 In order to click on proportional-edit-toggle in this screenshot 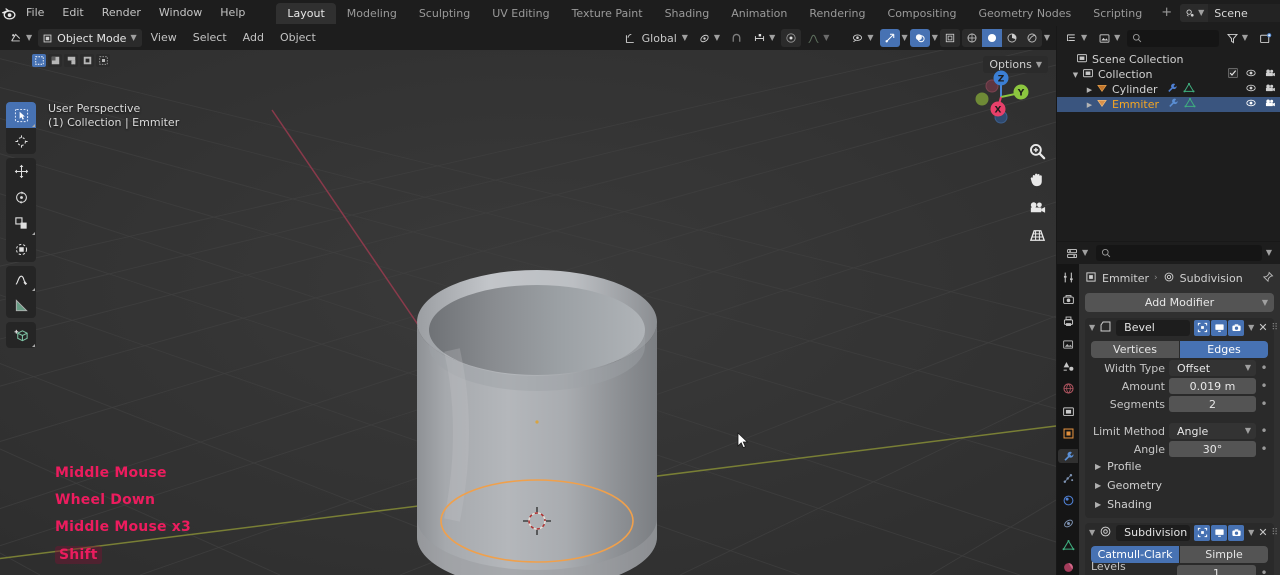, I will do `click(791, 38)`.